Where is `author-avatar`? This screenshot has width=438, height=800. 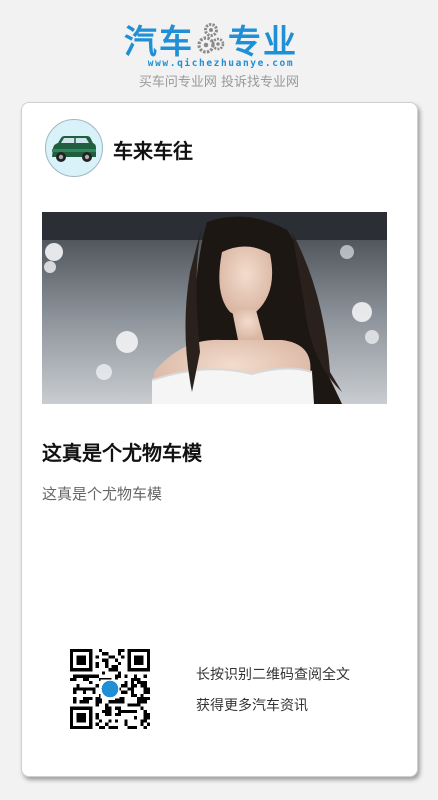 author-avatar is located at coordinates (74, 148).